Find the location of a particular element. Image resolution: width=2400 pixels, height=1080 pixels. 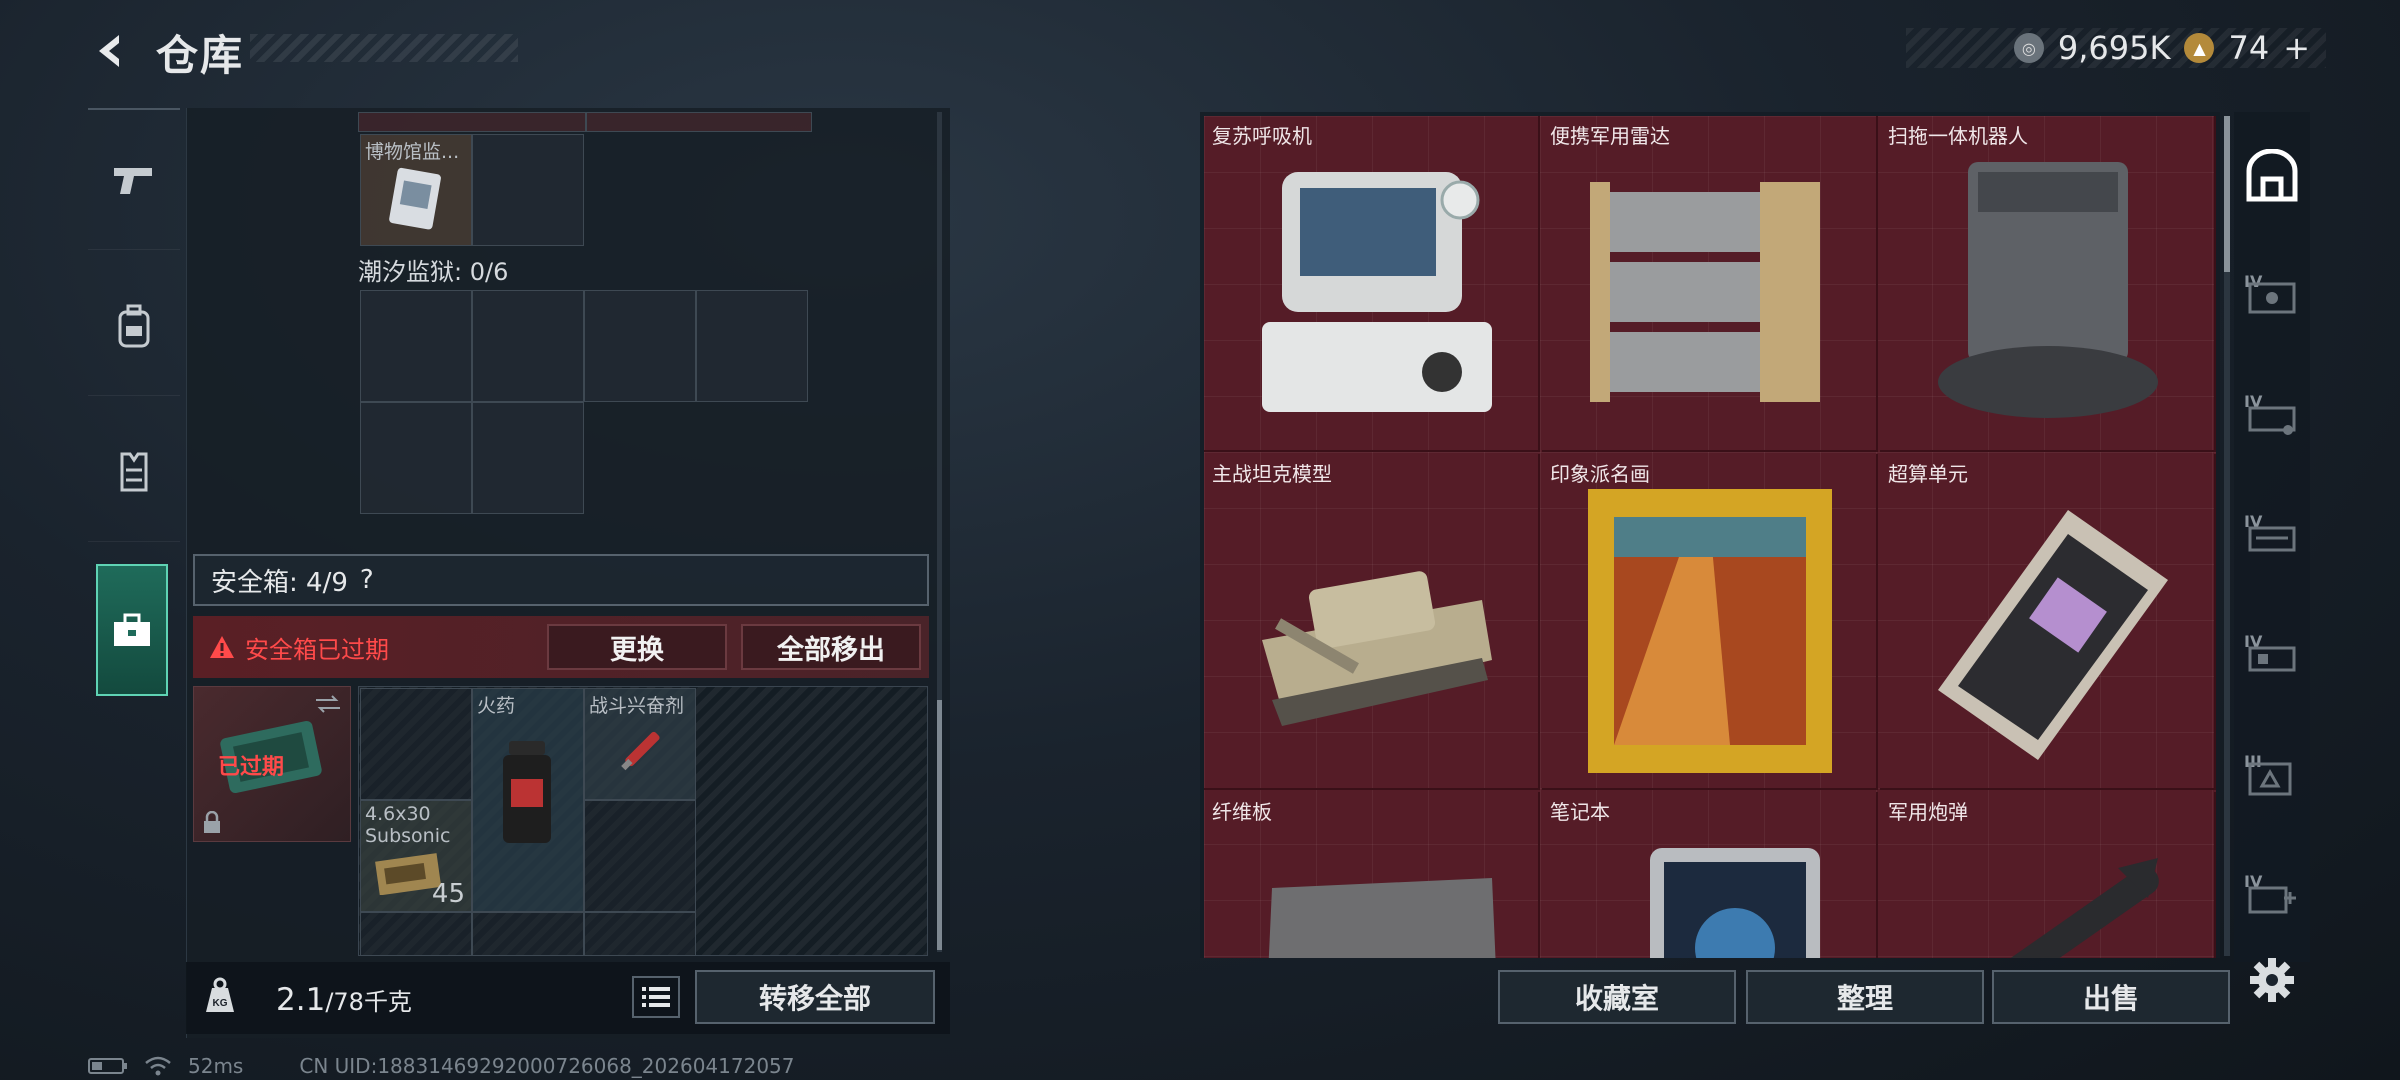

replace-button: 更换 is located at coordinates (637, 647).